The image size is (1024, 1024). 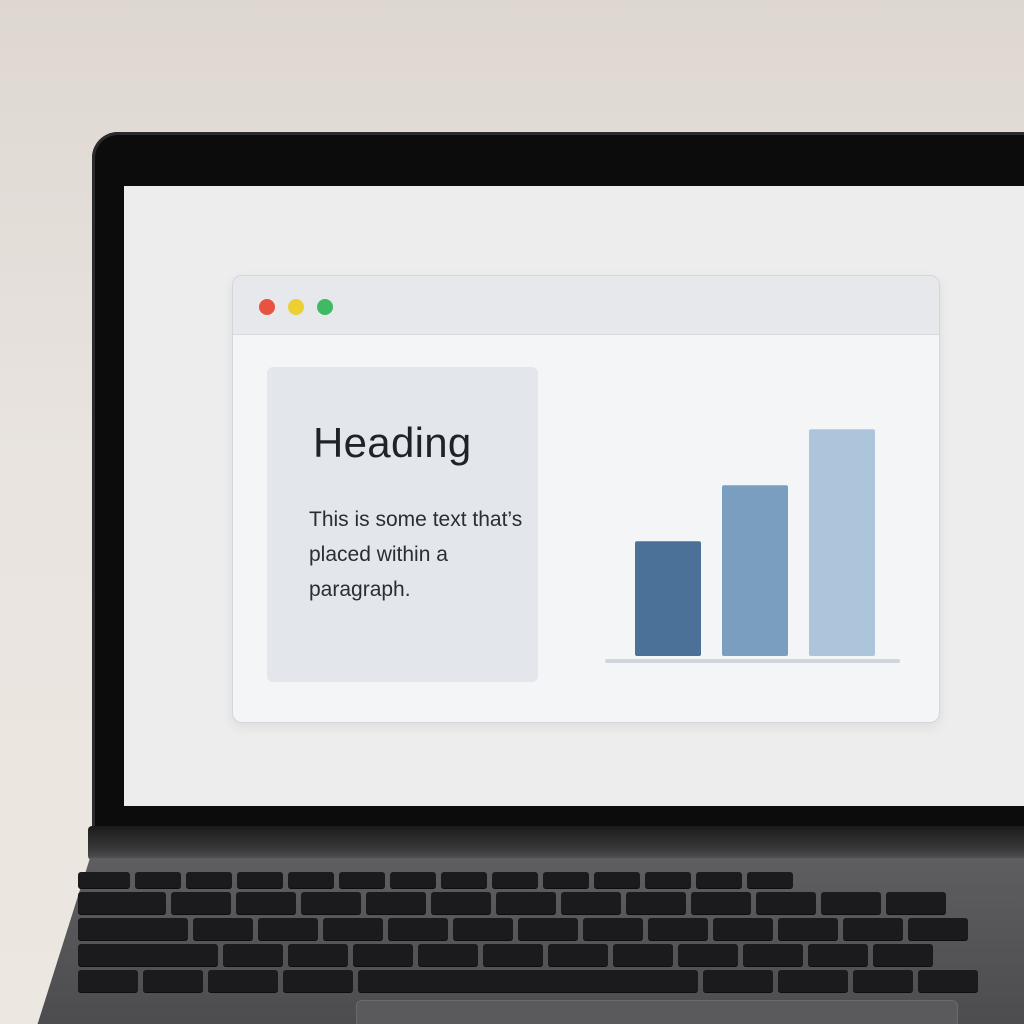 I want to click on keyboard, so click(x=551, y=937).